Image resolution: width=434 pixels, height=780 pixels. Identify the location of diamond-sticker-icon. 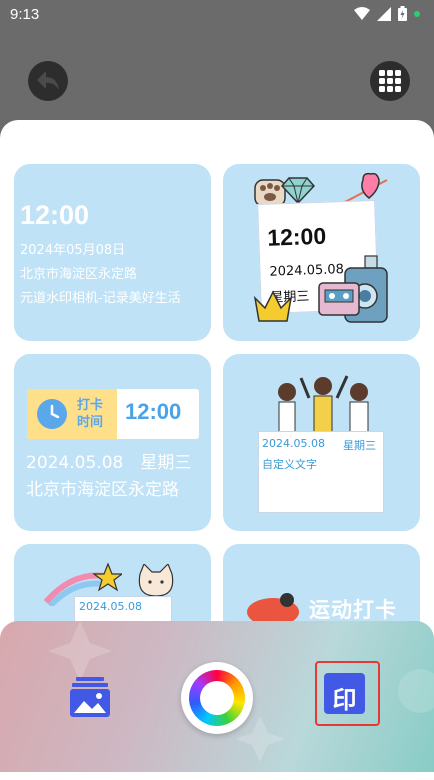
(298, 190).